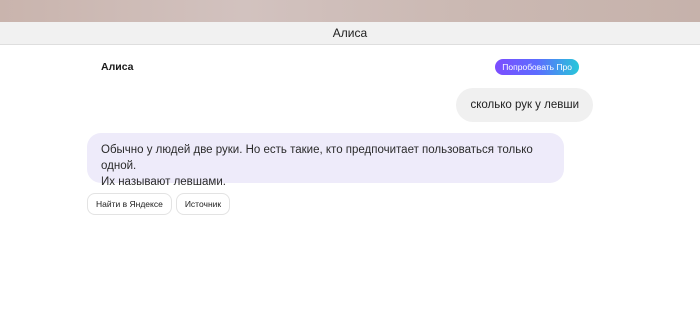 Image resolution: width=700 pixels, height=320 pixels. I want to click on window-title: Алиса, so click(350, 33).